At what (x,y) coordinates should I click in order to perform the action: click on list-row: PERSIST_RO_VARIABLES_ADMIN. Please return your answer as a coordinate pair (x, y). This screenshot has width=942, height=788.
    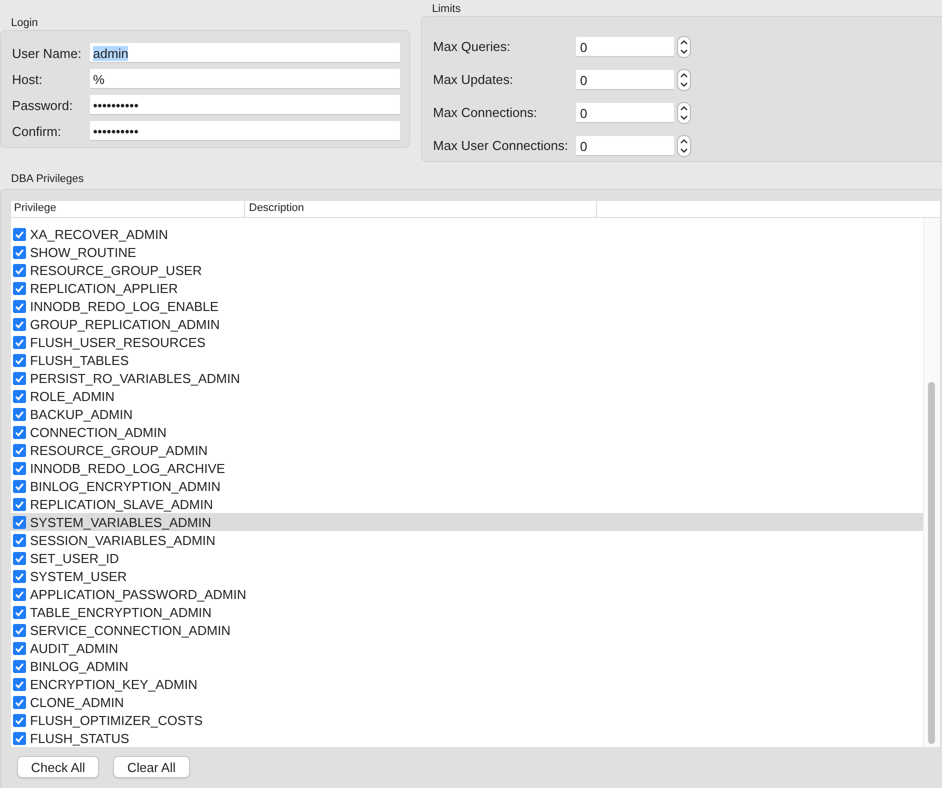
    Looking at the image, I should click on (467, 378).